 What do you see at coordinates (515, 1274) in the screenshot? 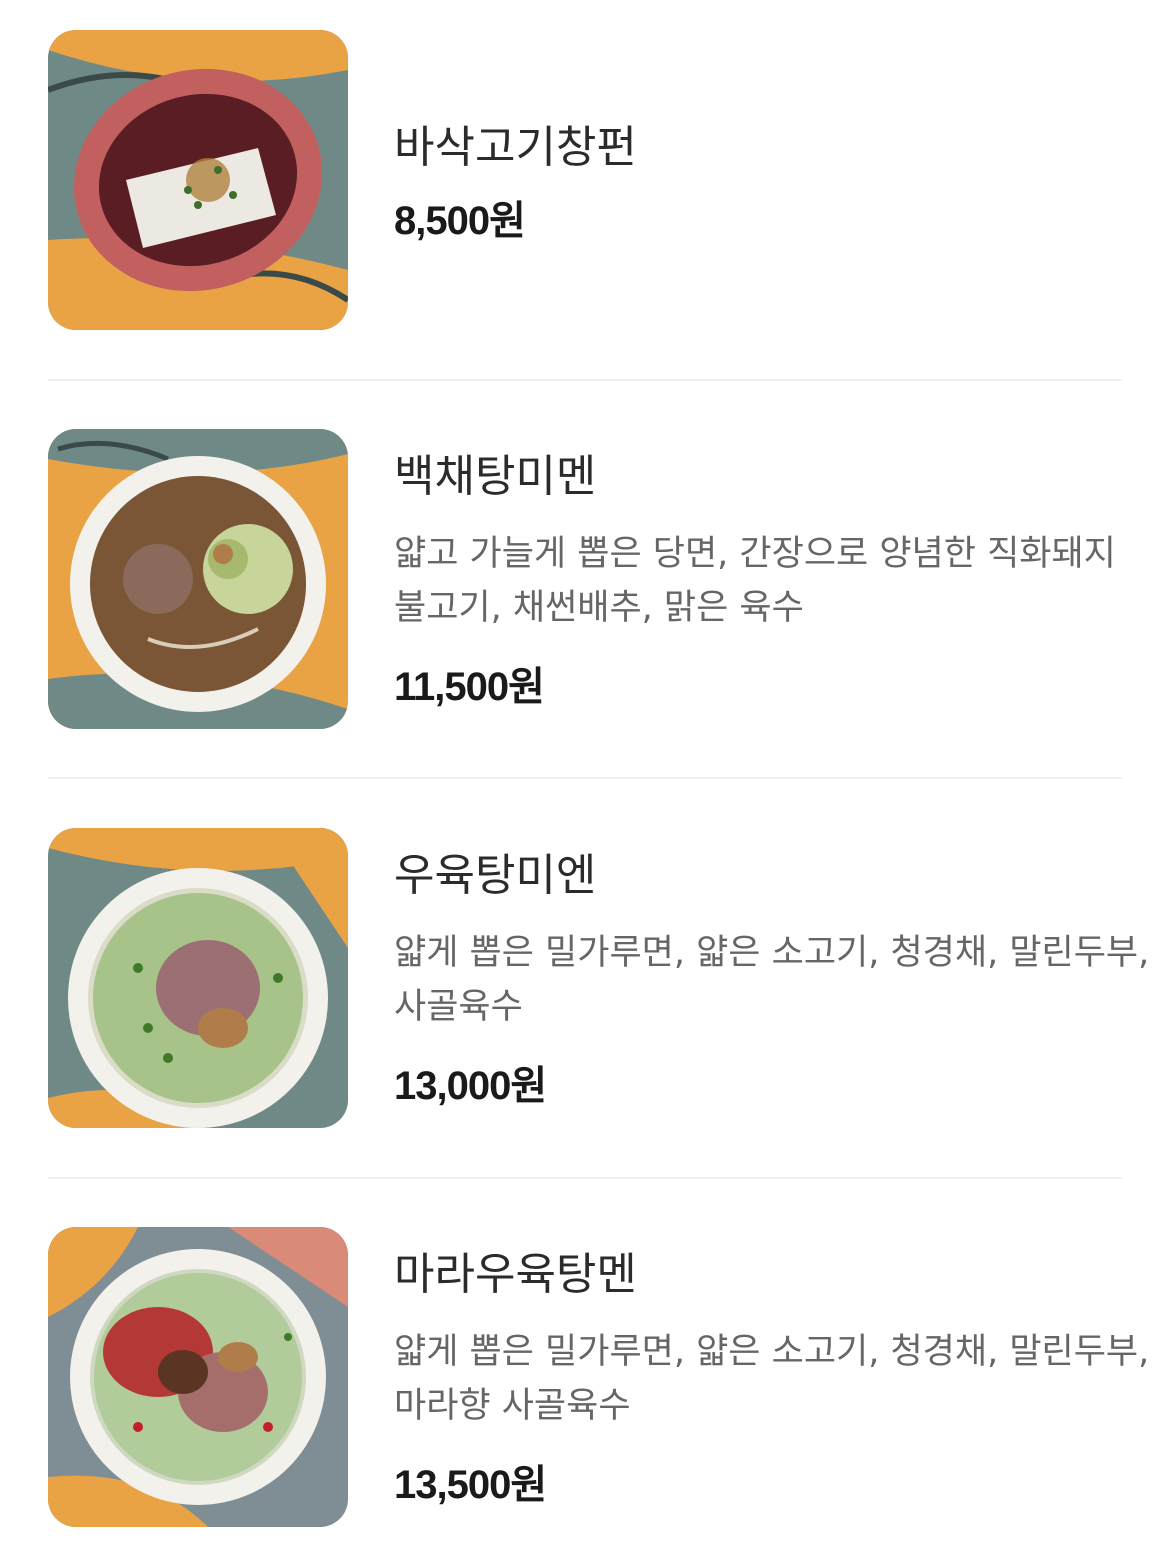
I see `menu-item-name: 마라우육탕멘` at bounding box center [515, 1274].